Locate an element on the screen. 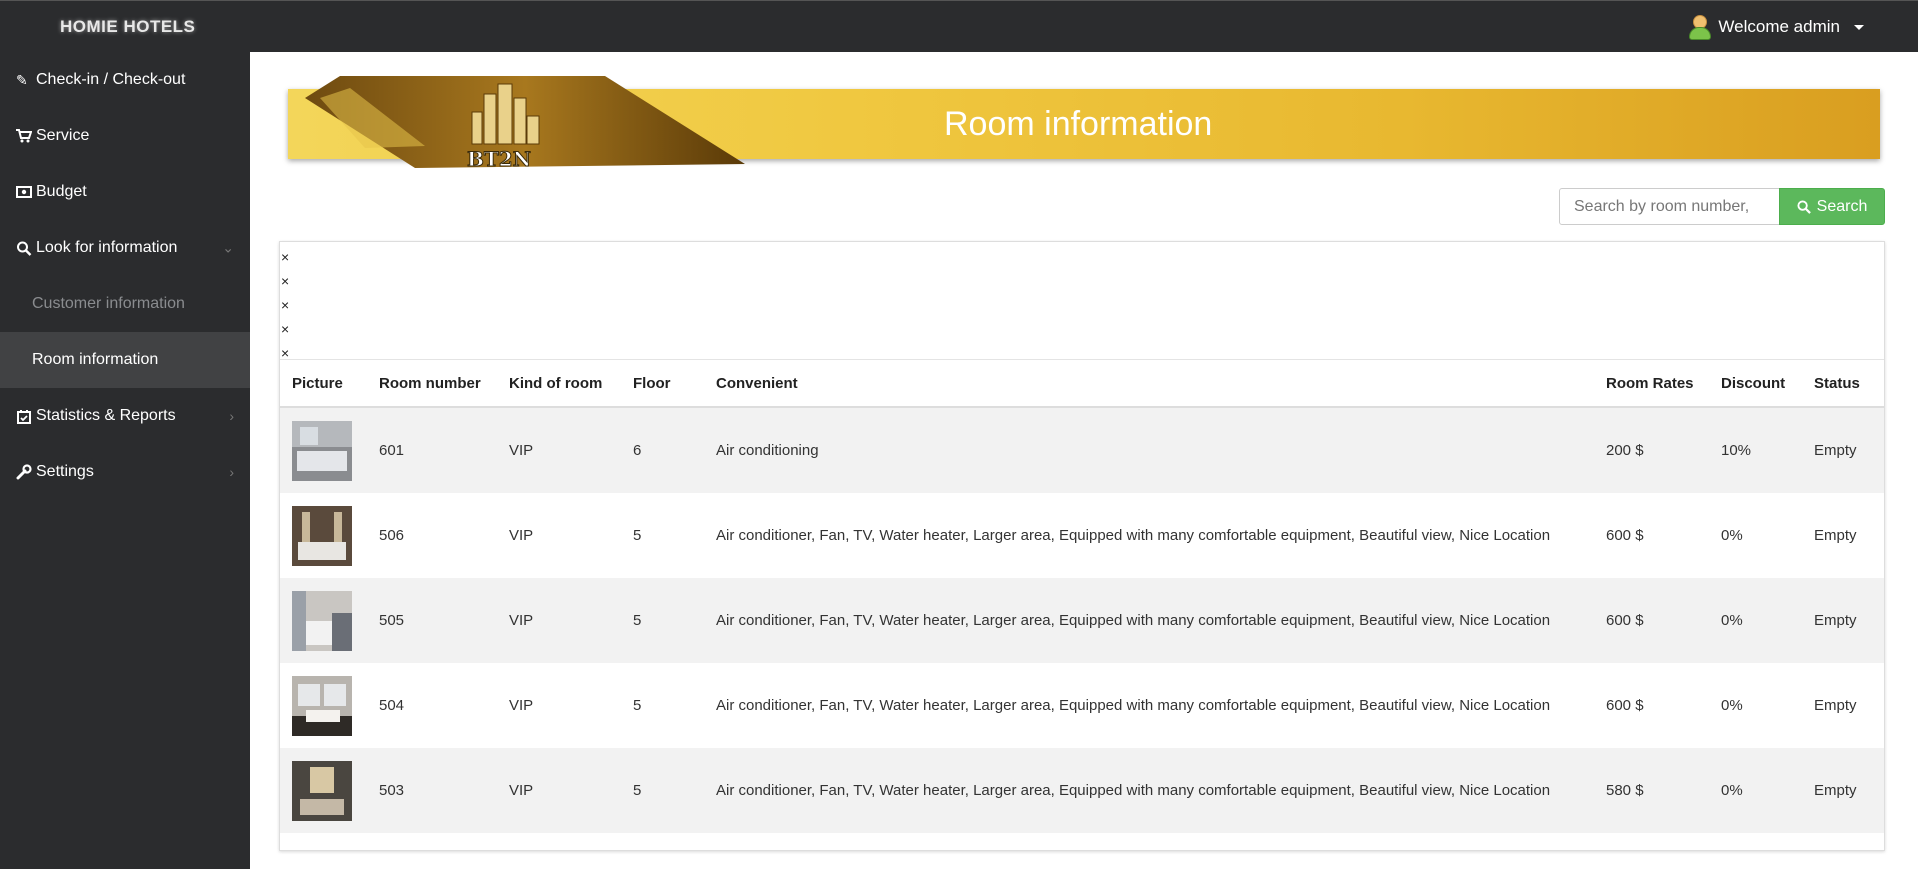  sidebar-item-service: Service is located at coordinates (125, 136).